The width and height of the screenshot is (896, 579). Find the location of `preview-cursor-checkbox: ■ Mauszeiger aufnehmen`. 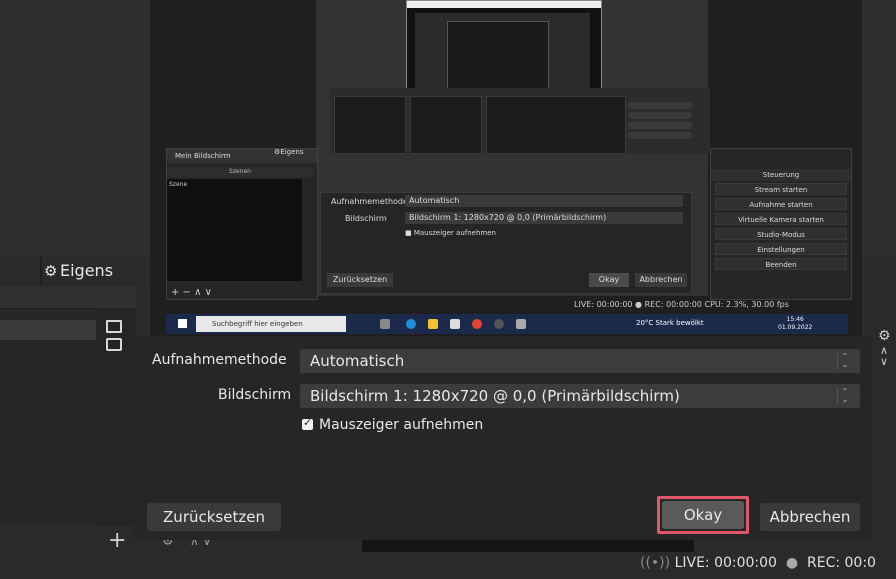

preview-cursor-checkbox: ■ Mauszeiger aufnehmen is located at coordinates (450, 233).